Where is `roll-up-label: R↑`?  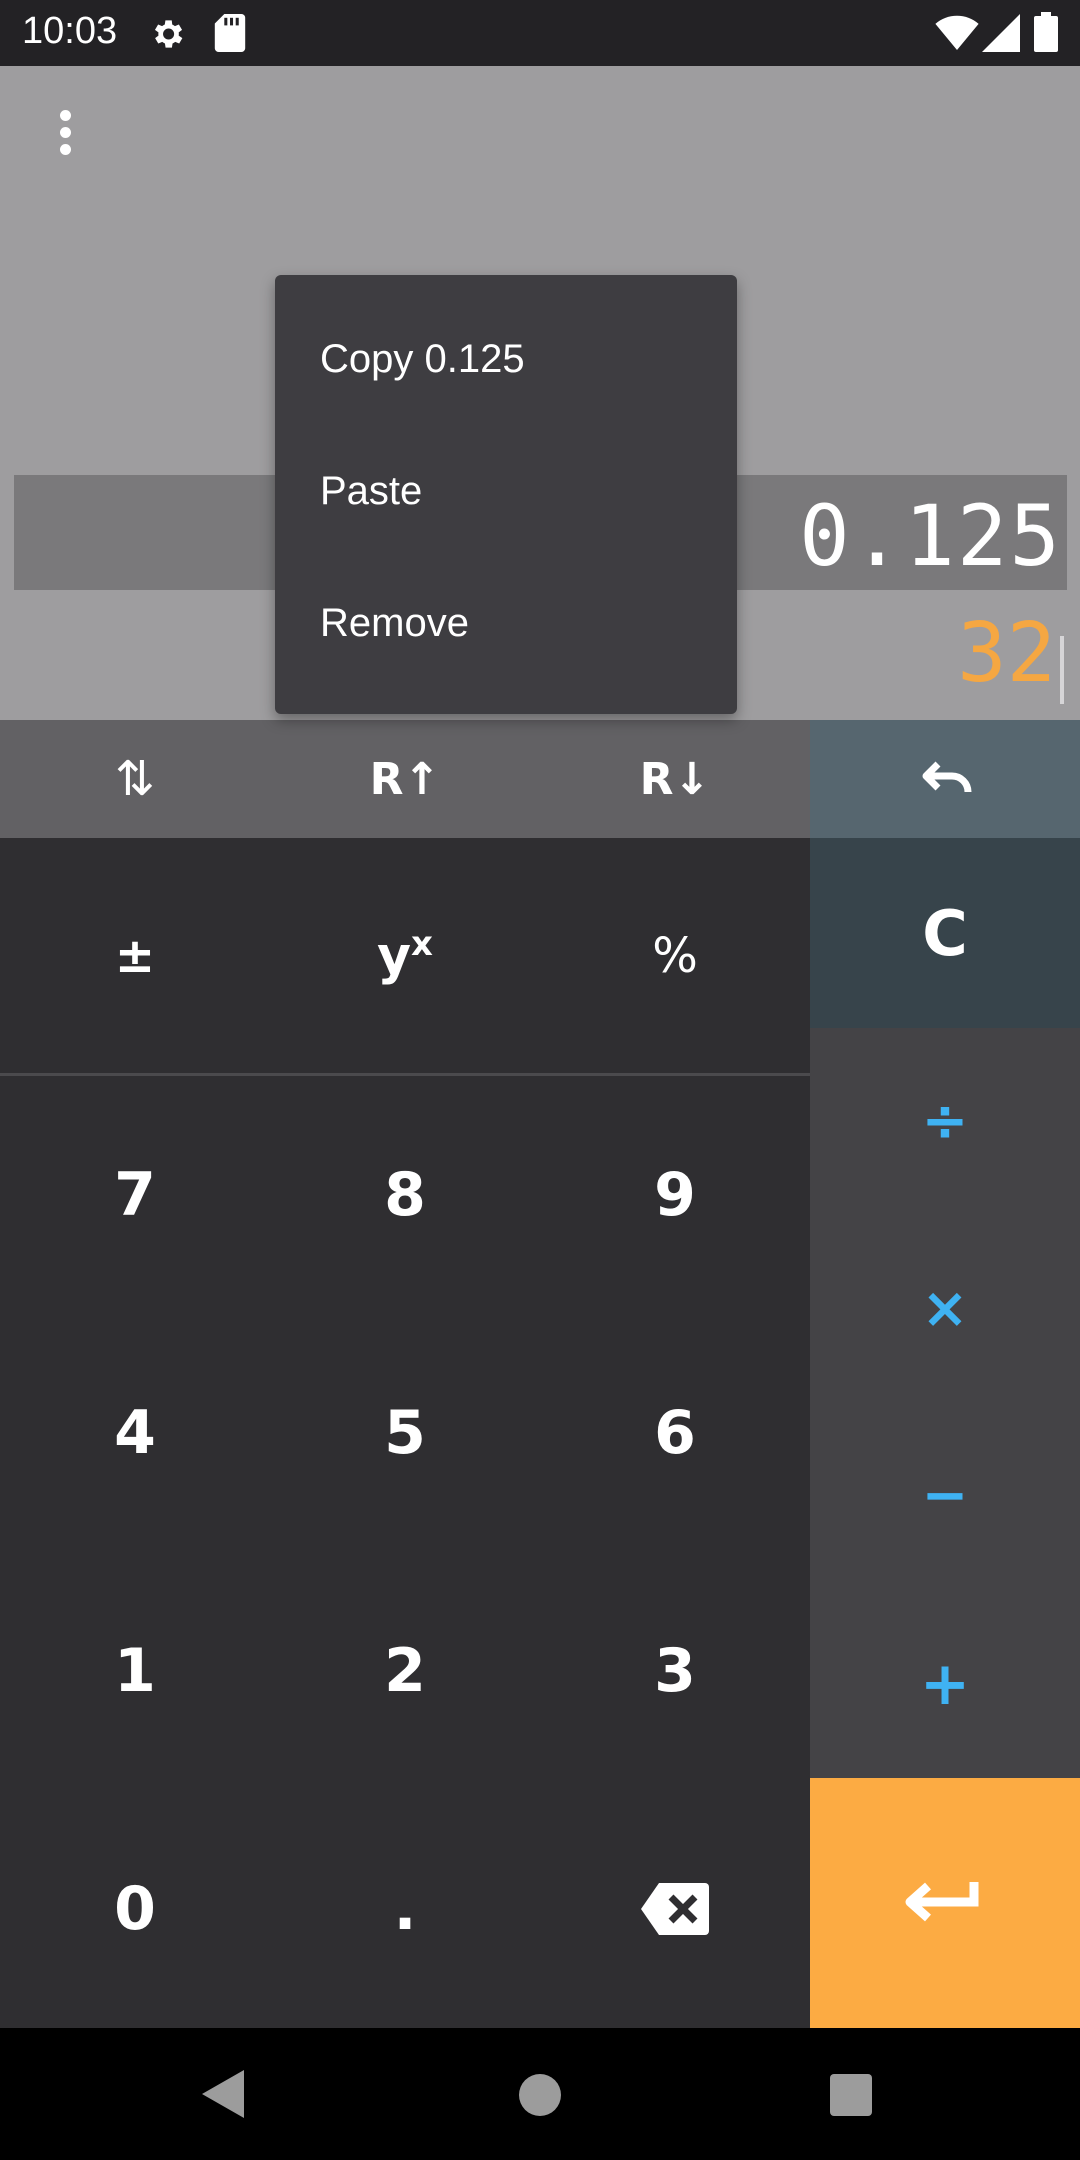 roll-up-label: R↑ is located at coordinates (405, 779).